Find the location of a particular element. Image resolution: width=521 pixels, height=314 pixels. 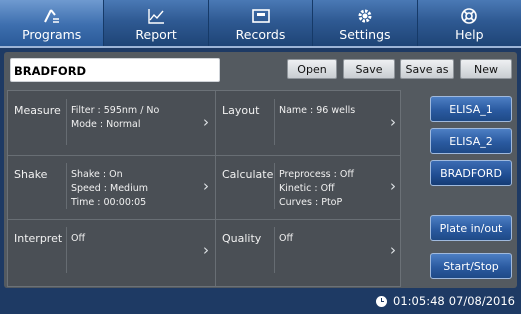

tab-programs: Programs is located at coordinates (52, 23).